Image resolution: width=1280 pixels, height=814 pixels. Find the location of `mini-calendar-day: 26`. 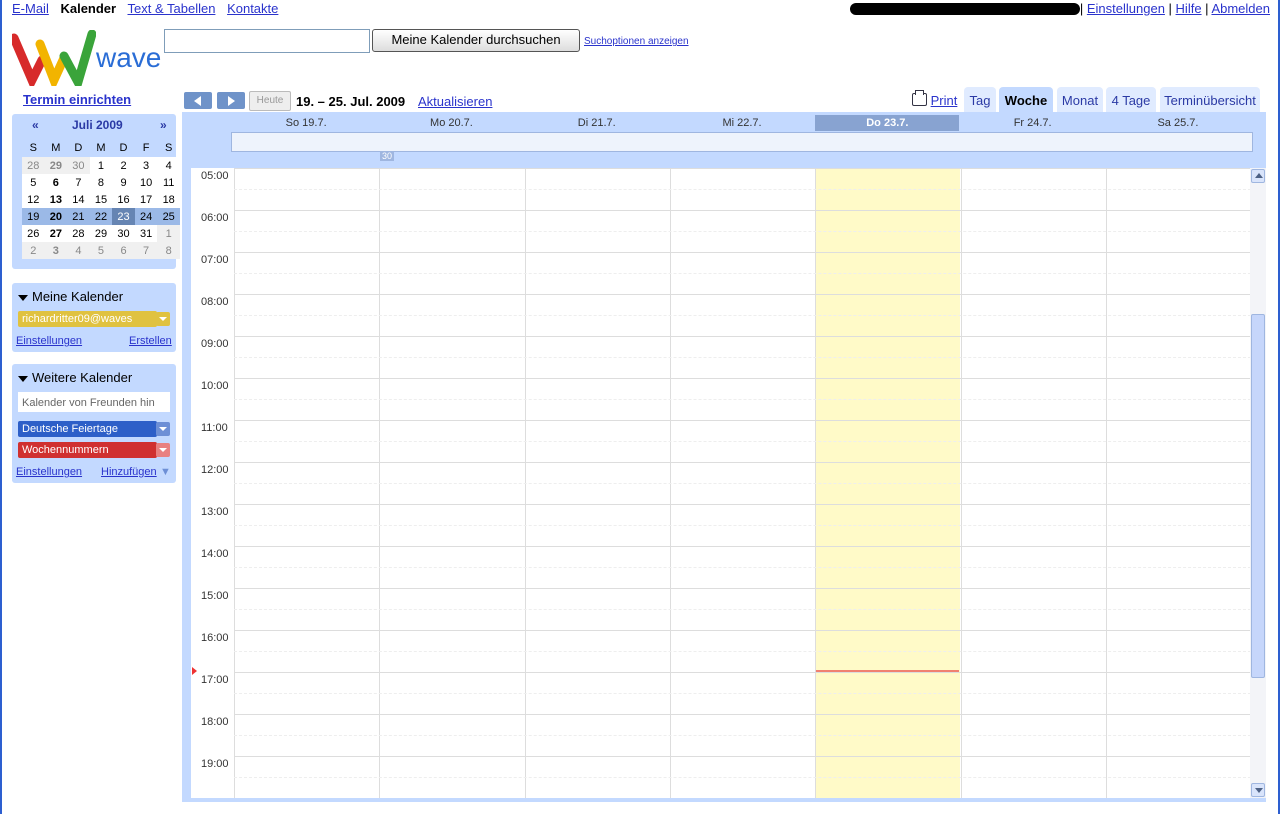

mini-calendar-day: 26 is located at coordinates (33, 233).